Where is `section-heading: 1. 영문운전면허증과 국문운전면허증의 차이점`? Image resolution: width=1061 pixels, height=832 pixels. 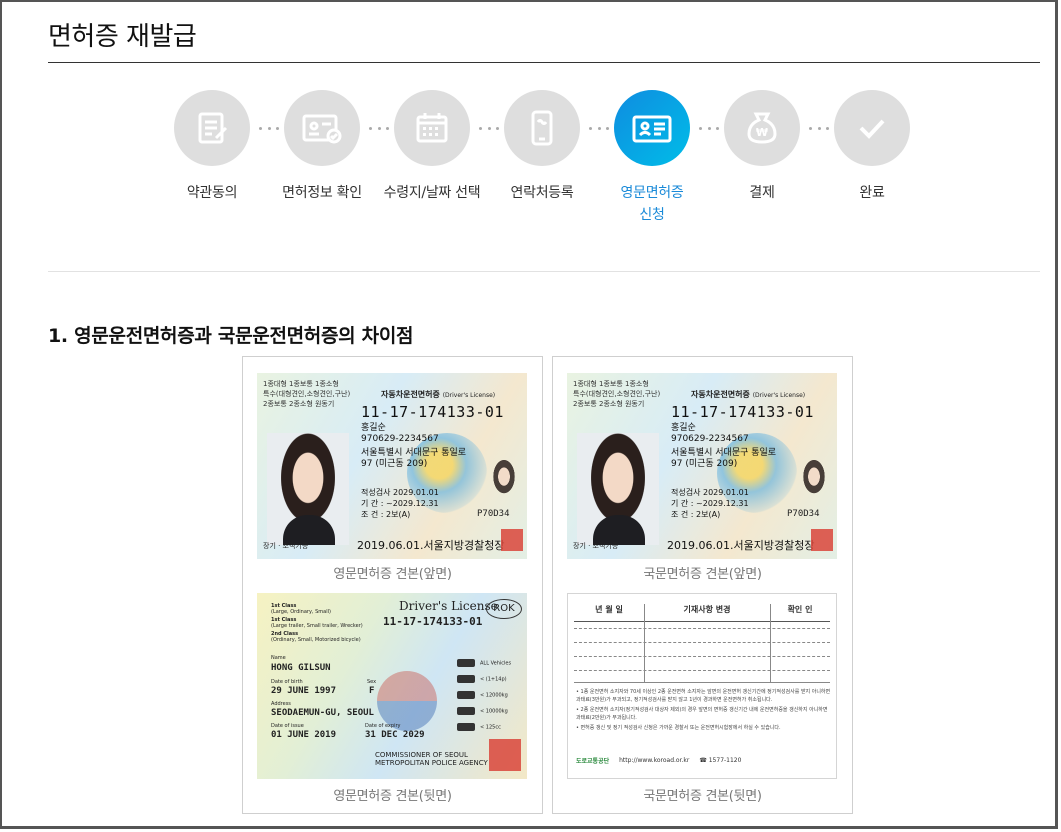 section-heading: 1. 영문운전면허증과 국문운전면허증의 차이점 is located at coordinates (231, 336).